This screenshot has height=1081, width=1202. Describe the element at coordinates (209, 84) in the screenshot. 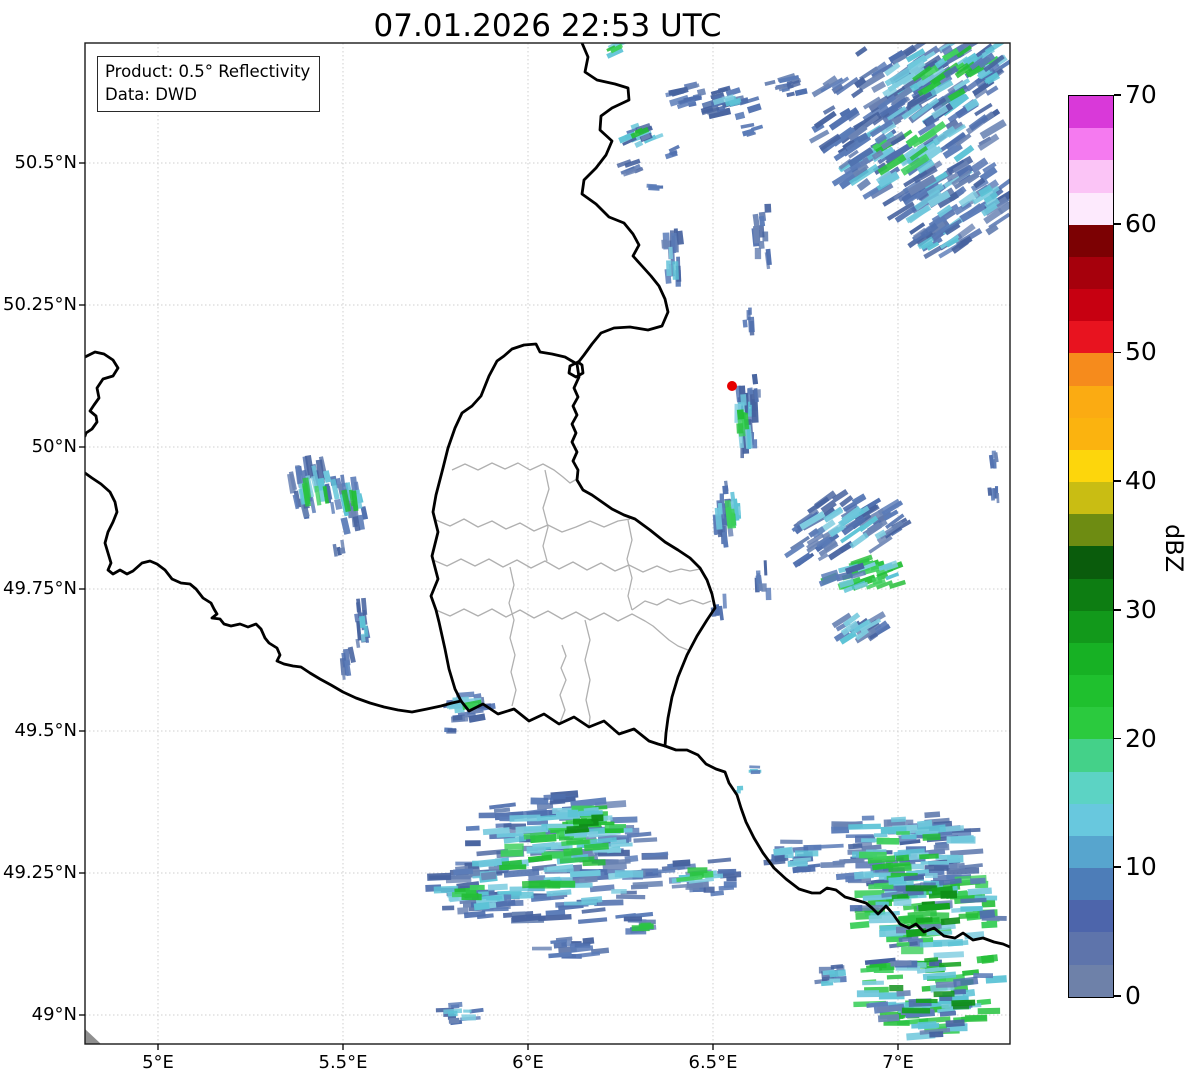

I see `product-annotation: Product: 0.5° Reflectivity Data: DWD` at that location.